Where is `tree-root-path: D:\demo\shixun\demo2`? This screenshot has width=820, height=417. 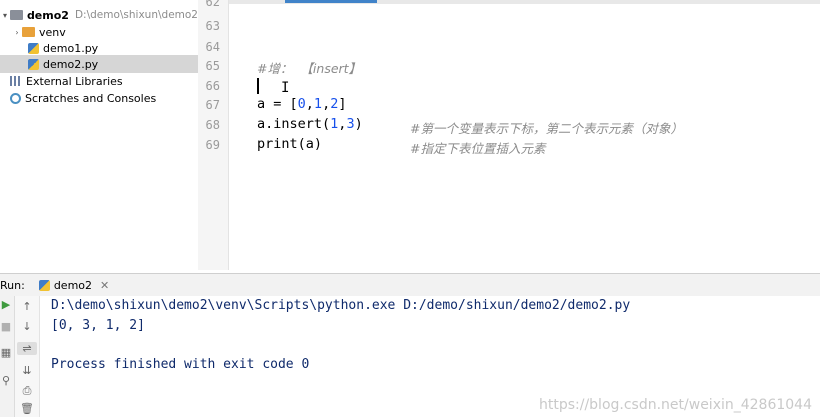
tree-root-path: D:\demo\shixun\demo2 is located at coordinates (136, 15).